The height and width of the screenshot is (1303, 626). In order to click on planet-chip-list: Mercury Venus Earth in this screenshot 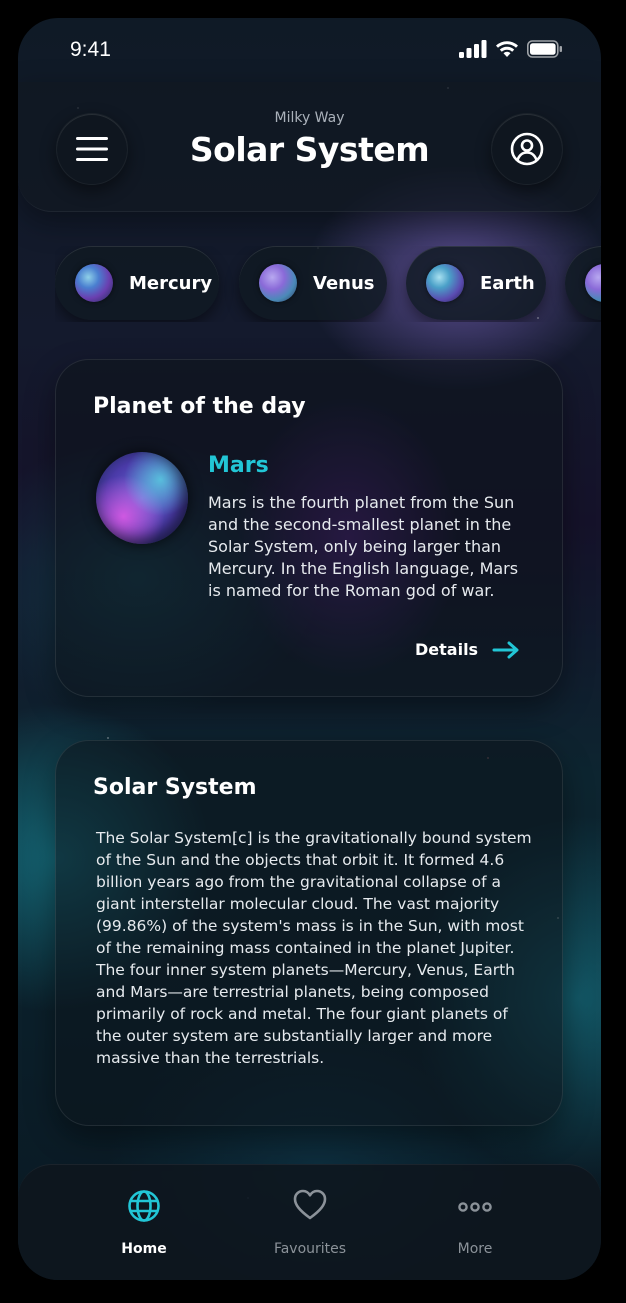, I will do `click(328, 284)`.